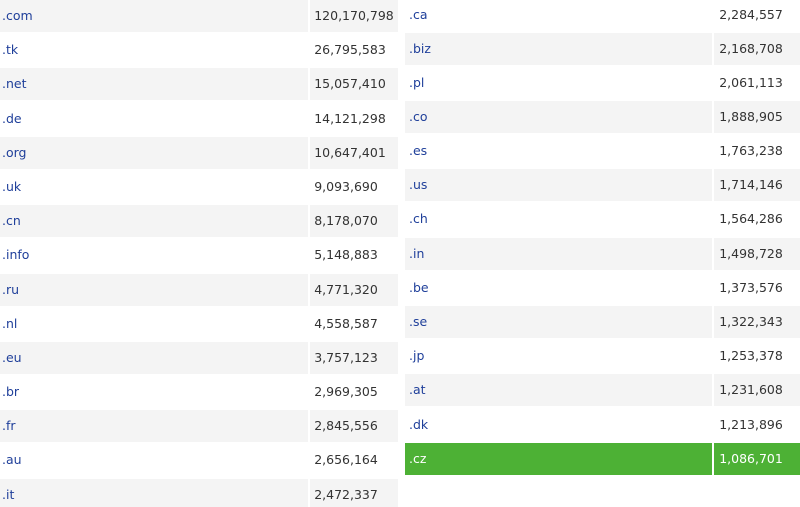 This screenshot has height=507, width=800. What do you see at coordinates (757, 219) in the screenshot?
I see `domain-count: 1,564,286` at bounding box center [757, 219].